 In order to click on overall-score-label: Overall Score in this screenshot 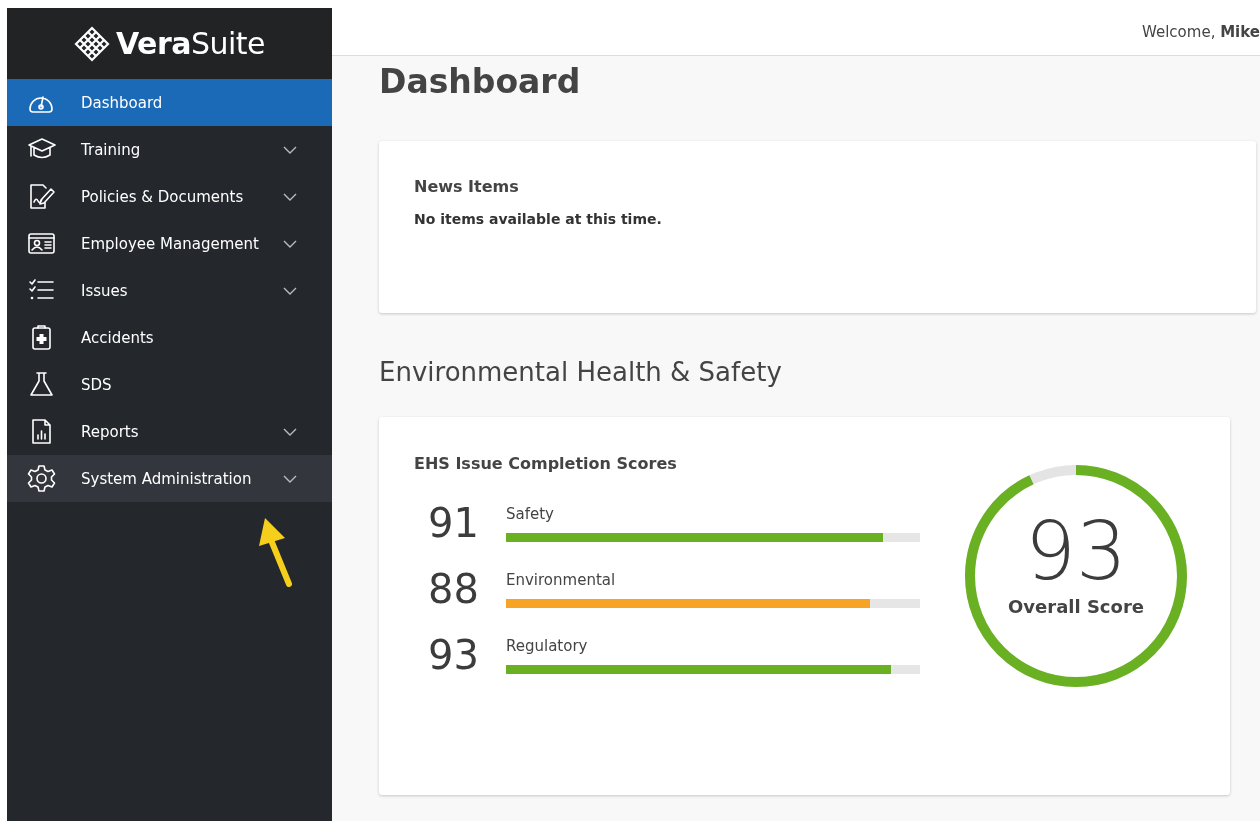, I will do `click(1076, 606)`.